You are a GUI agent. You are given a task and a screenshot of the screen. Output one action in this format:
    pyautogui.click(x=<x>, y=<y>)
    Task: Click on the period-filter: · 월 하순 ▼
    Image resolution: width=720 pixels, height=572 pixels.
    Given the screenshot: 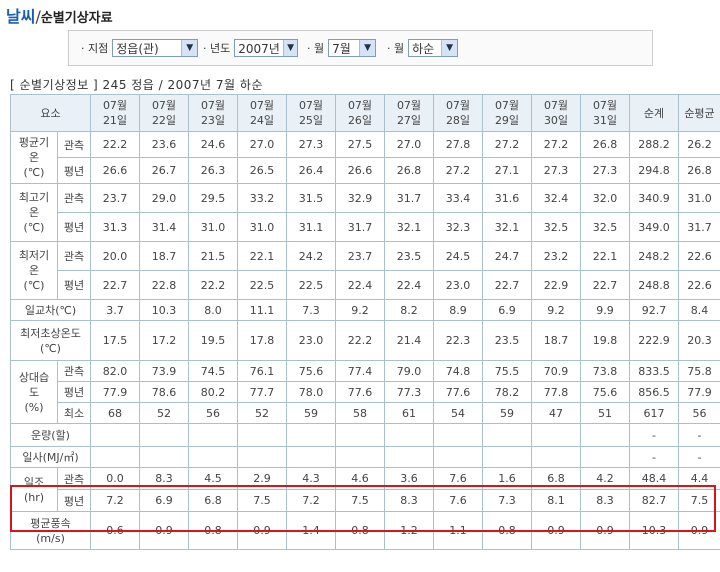 What is the action you would take?
    pyautogui.click(x=423, y=48)
    